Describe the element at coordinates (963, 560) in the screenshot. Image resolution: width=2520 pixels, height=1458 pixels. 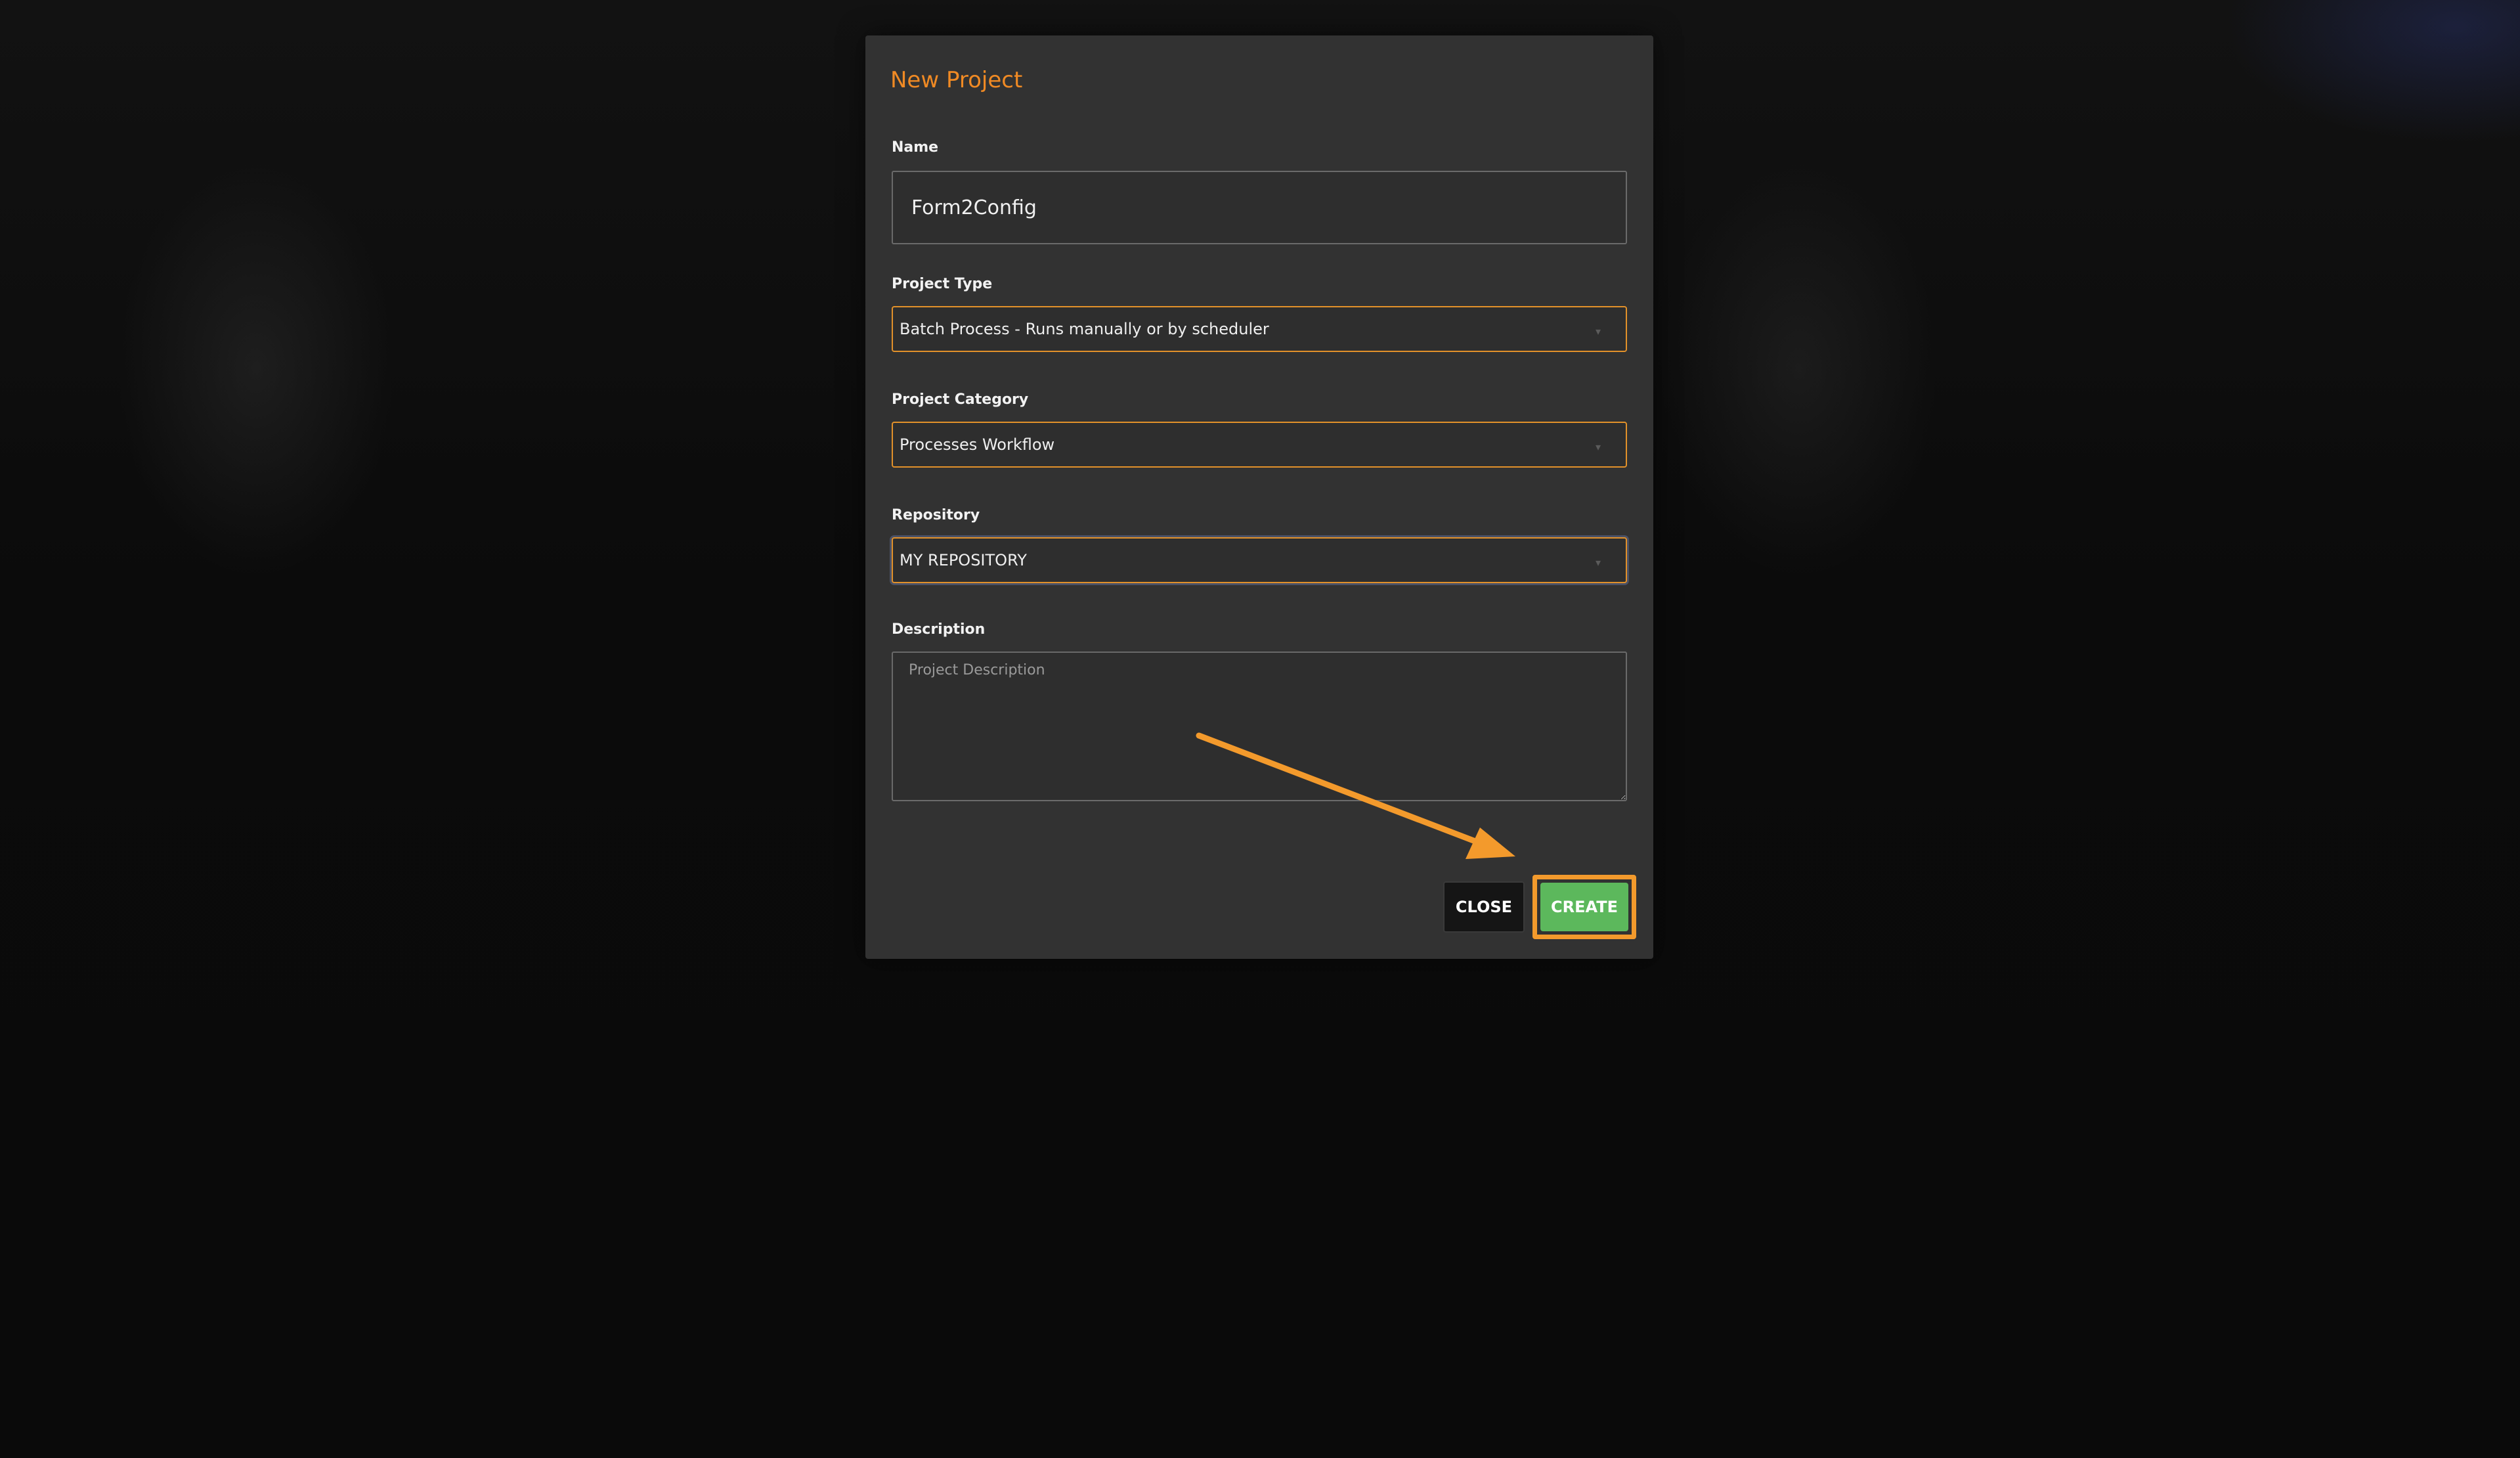
I see `repository-selected: MY REPOSITORY` at that location.